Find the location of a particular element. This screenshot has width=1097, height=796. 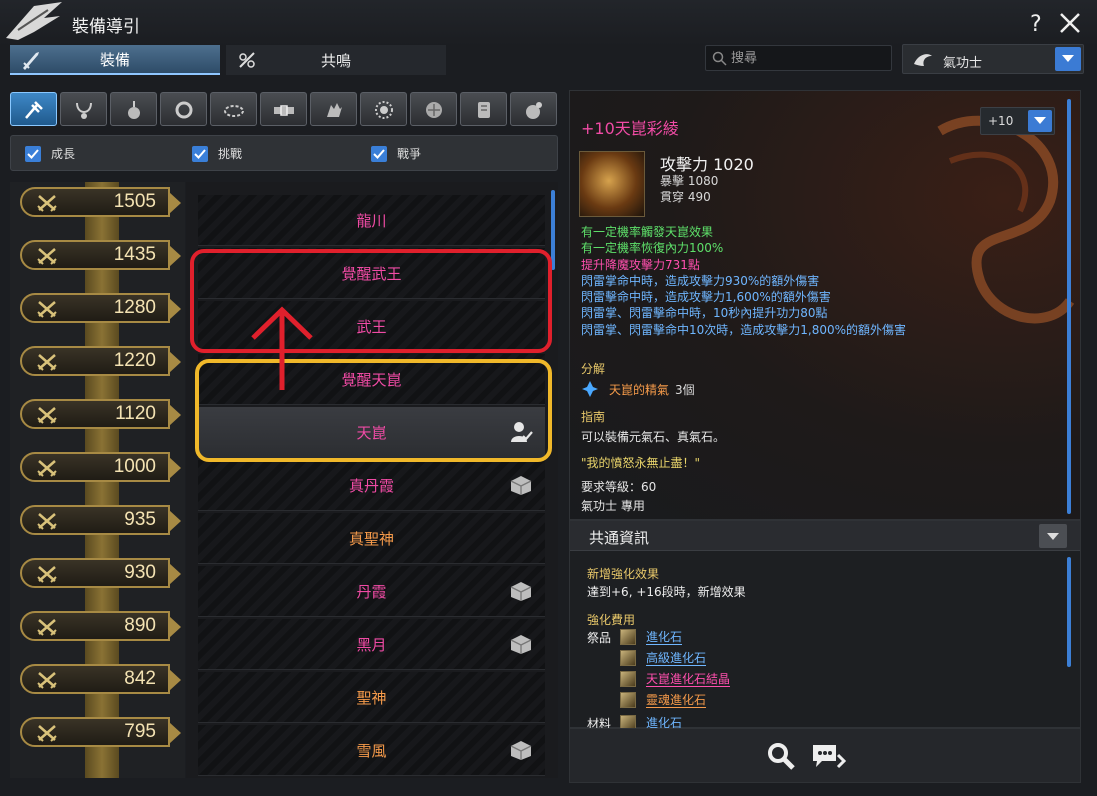

help-icon: ? is located at coordinates (1036, 24).